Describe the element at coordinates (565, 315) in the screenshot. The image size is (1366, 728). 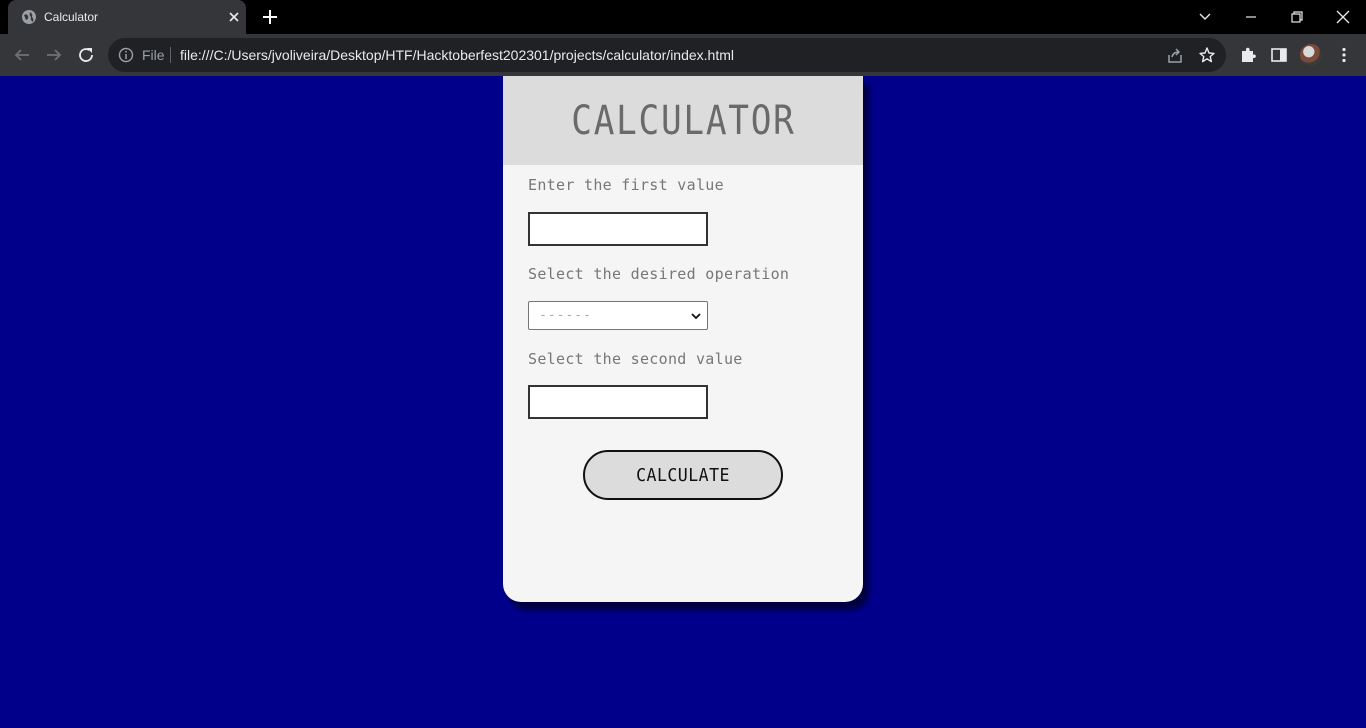
I see `operation-selected-value: ------` at that location.